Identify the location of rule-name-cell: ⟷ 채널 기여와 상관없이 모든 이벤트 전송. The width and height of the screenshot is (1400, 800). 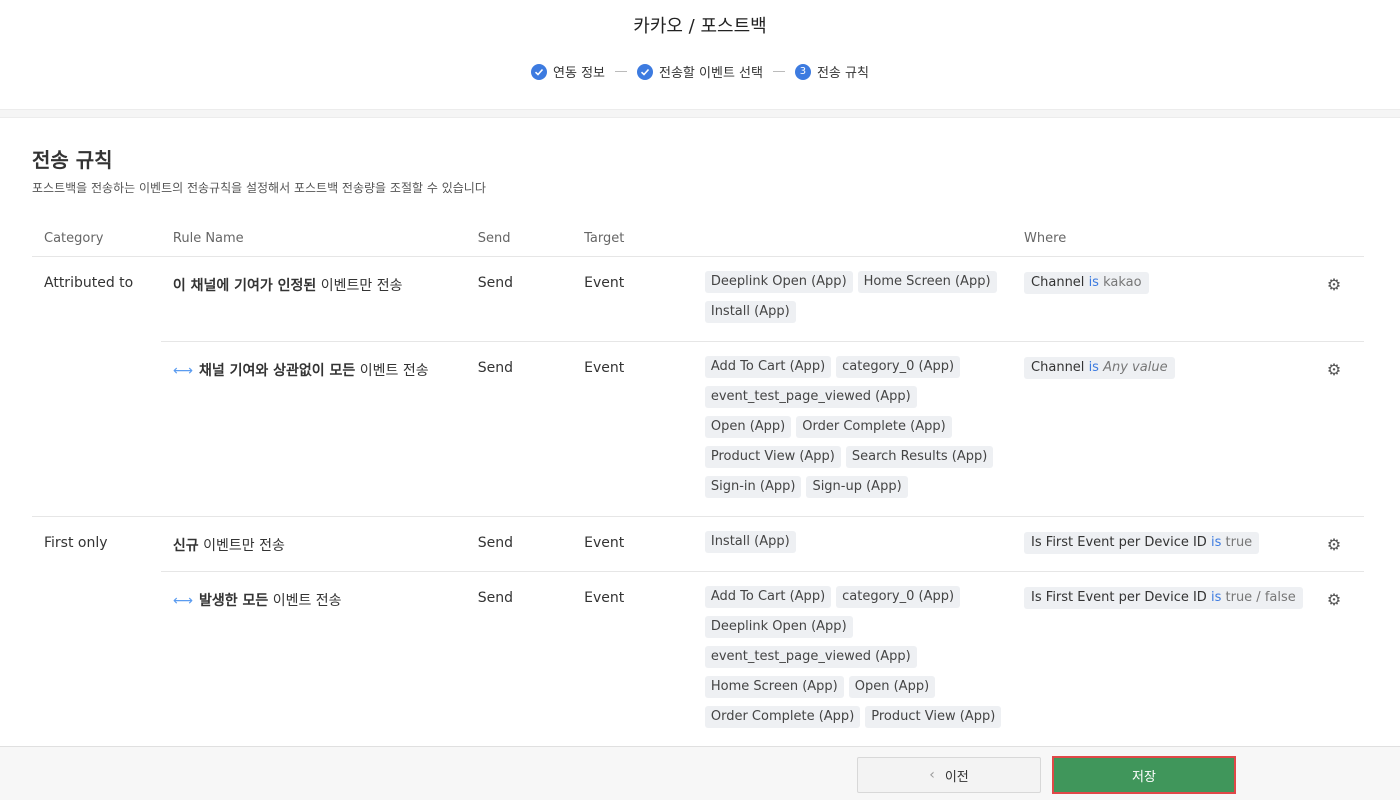
(313, 429).